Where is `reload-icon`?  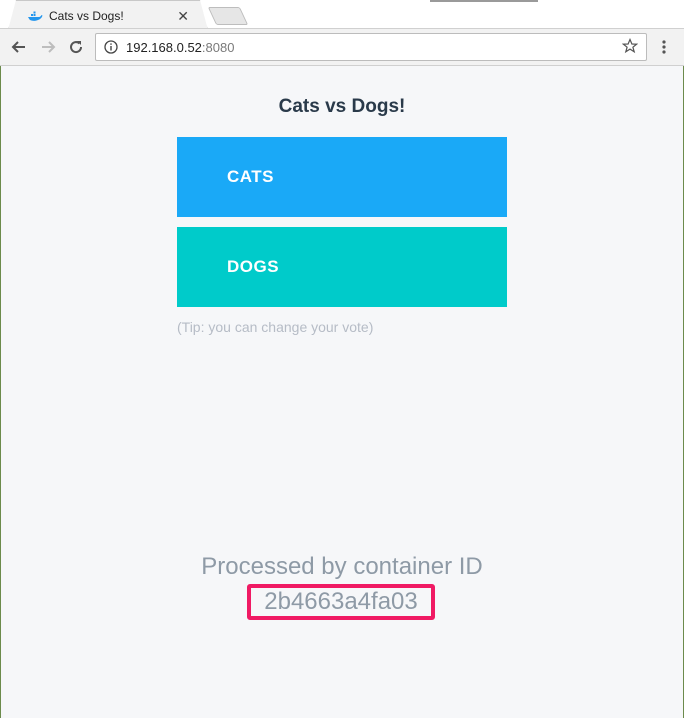
reload-icon is located at coordinates (76, 47).